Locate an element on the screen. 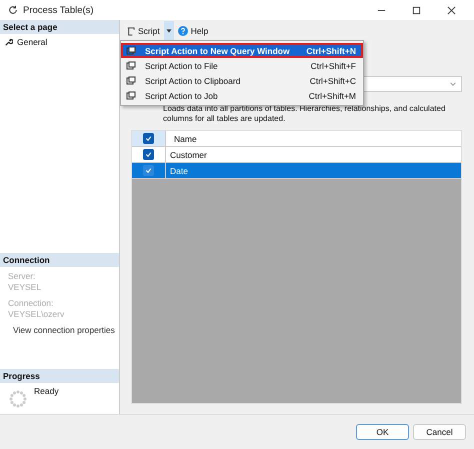  close-icon is located at coordinates (451, 10).